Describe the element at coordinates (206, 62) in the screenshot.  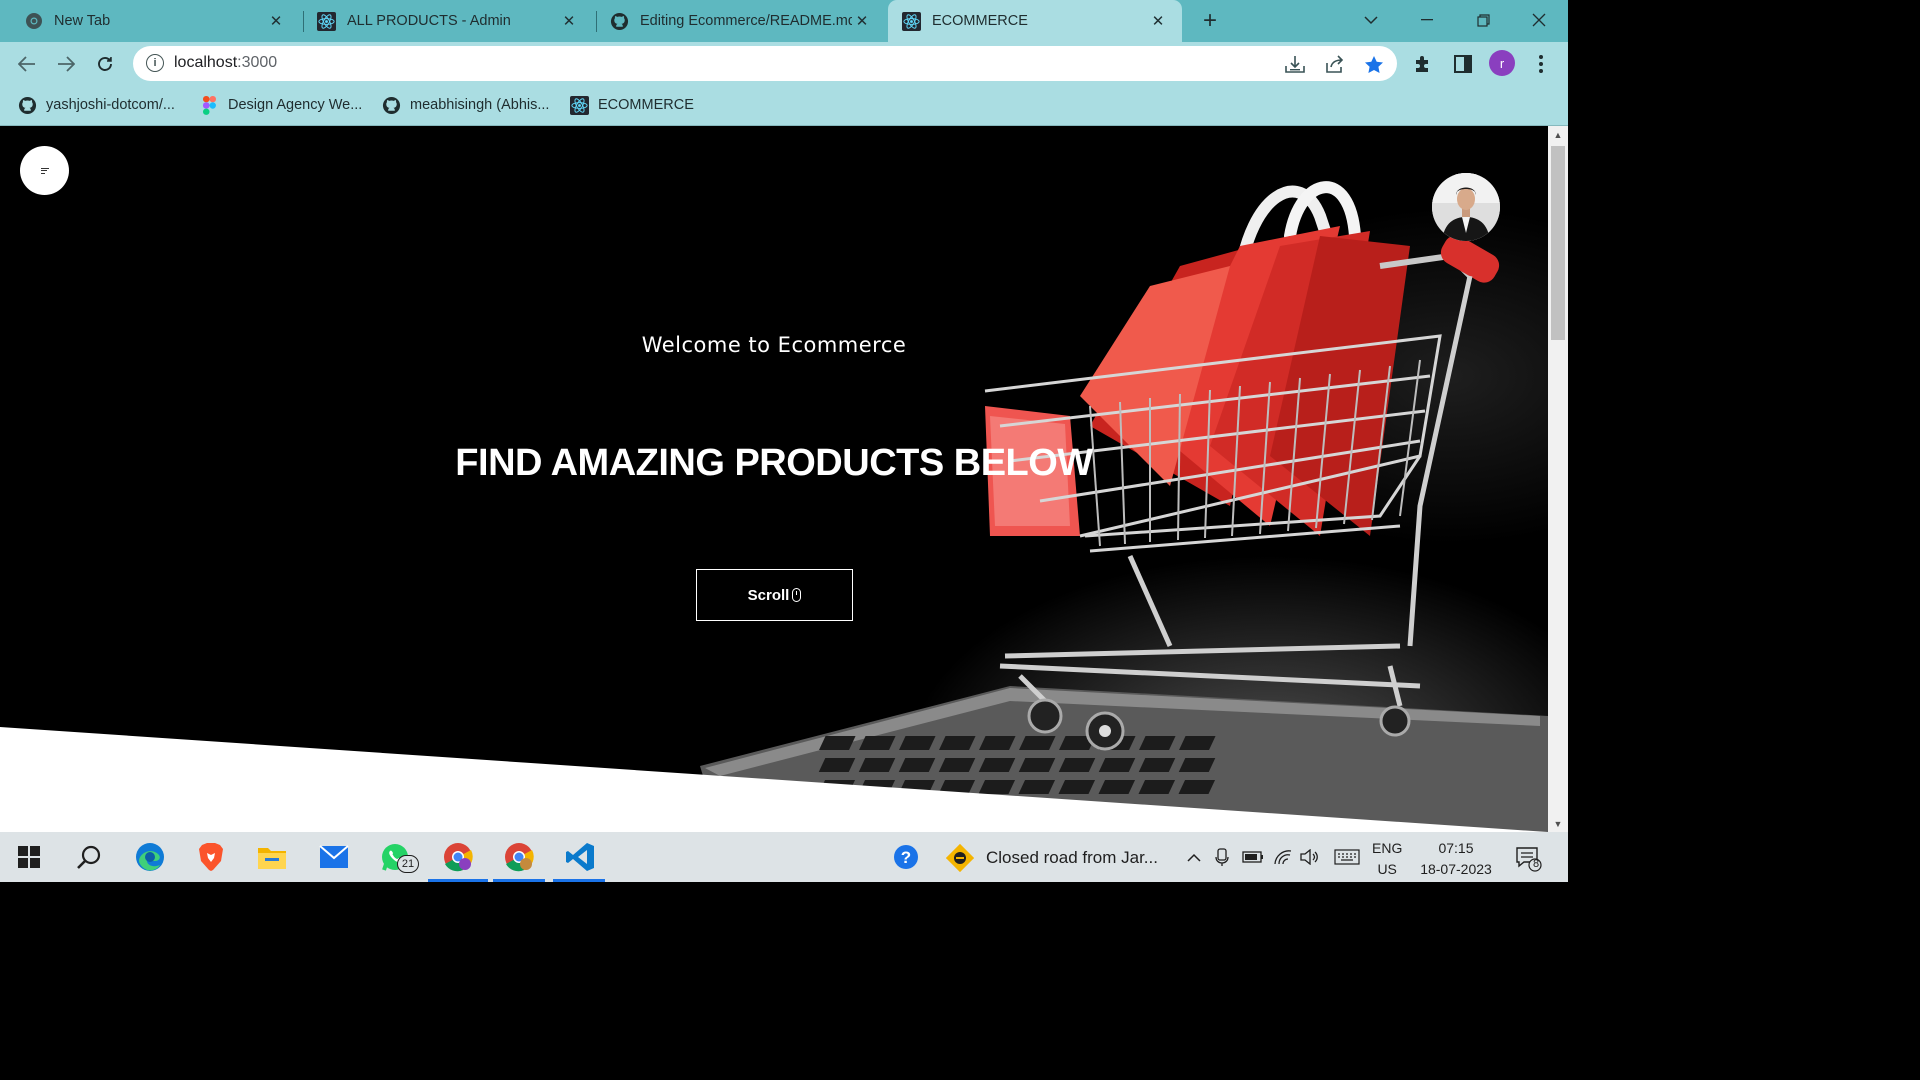
I see `url-host: localhost` at that location.